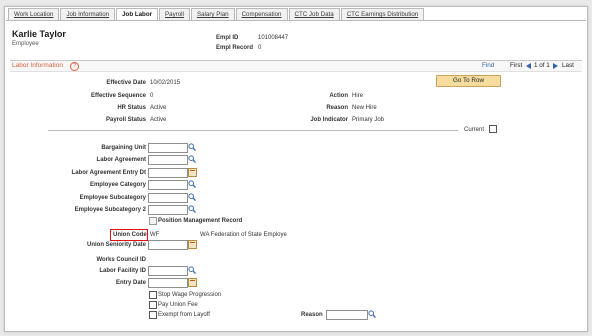  Describe the element at coordinates (153, 315) in the screenshot. I see `exempt-from-layoff-checkbox` at that location.